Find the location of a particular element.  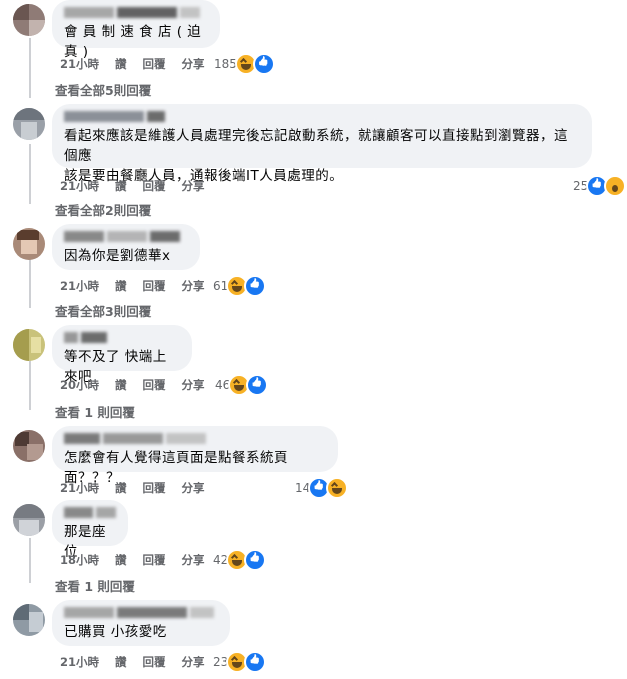

comment-bubble: 會 員 制 速 食 店 ( 迫 真 ) is located at coordinates (136, 30).